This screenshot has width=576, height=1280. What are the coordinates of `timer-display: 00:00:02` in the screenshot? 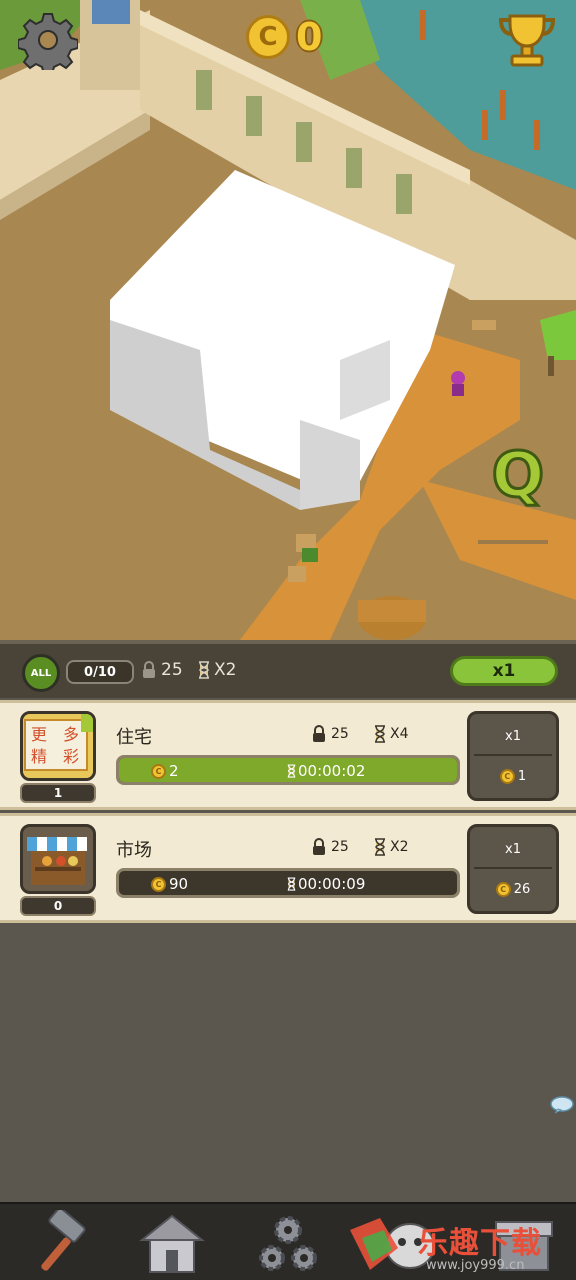 It's located at (326, 771).